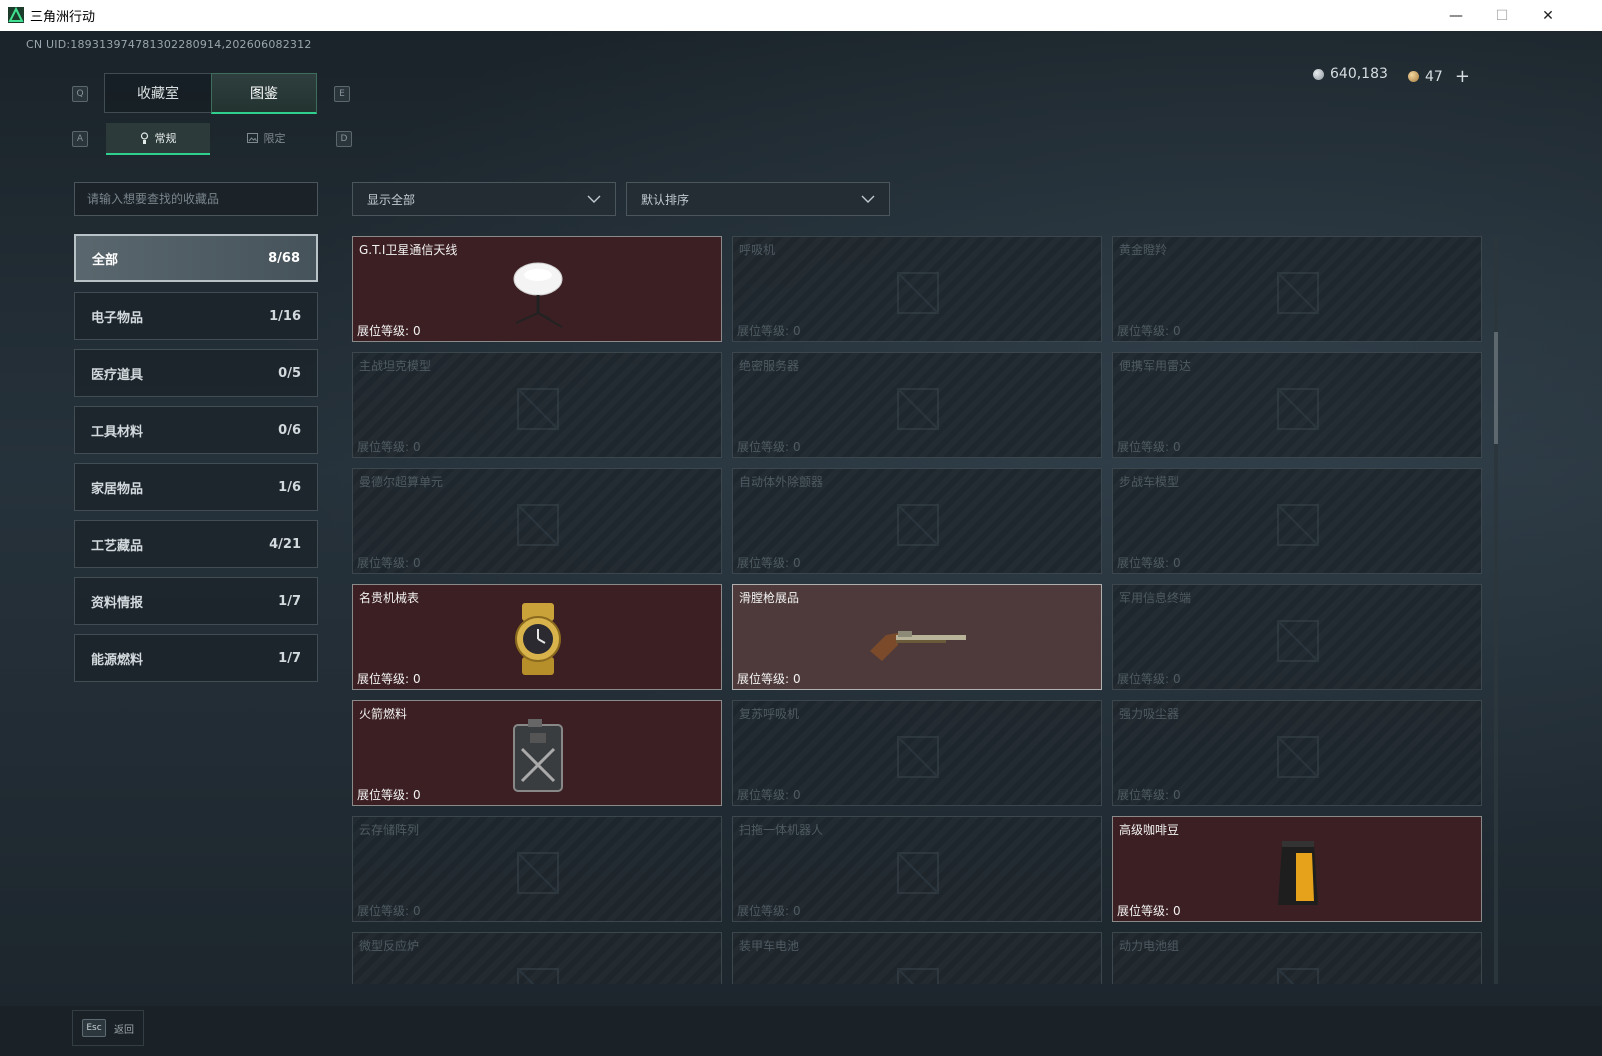 The height and width of the screenshot is (1056, 1602). Describe the element at coordinates (196, 199) in the screenshot. I see `search-input` at that location.